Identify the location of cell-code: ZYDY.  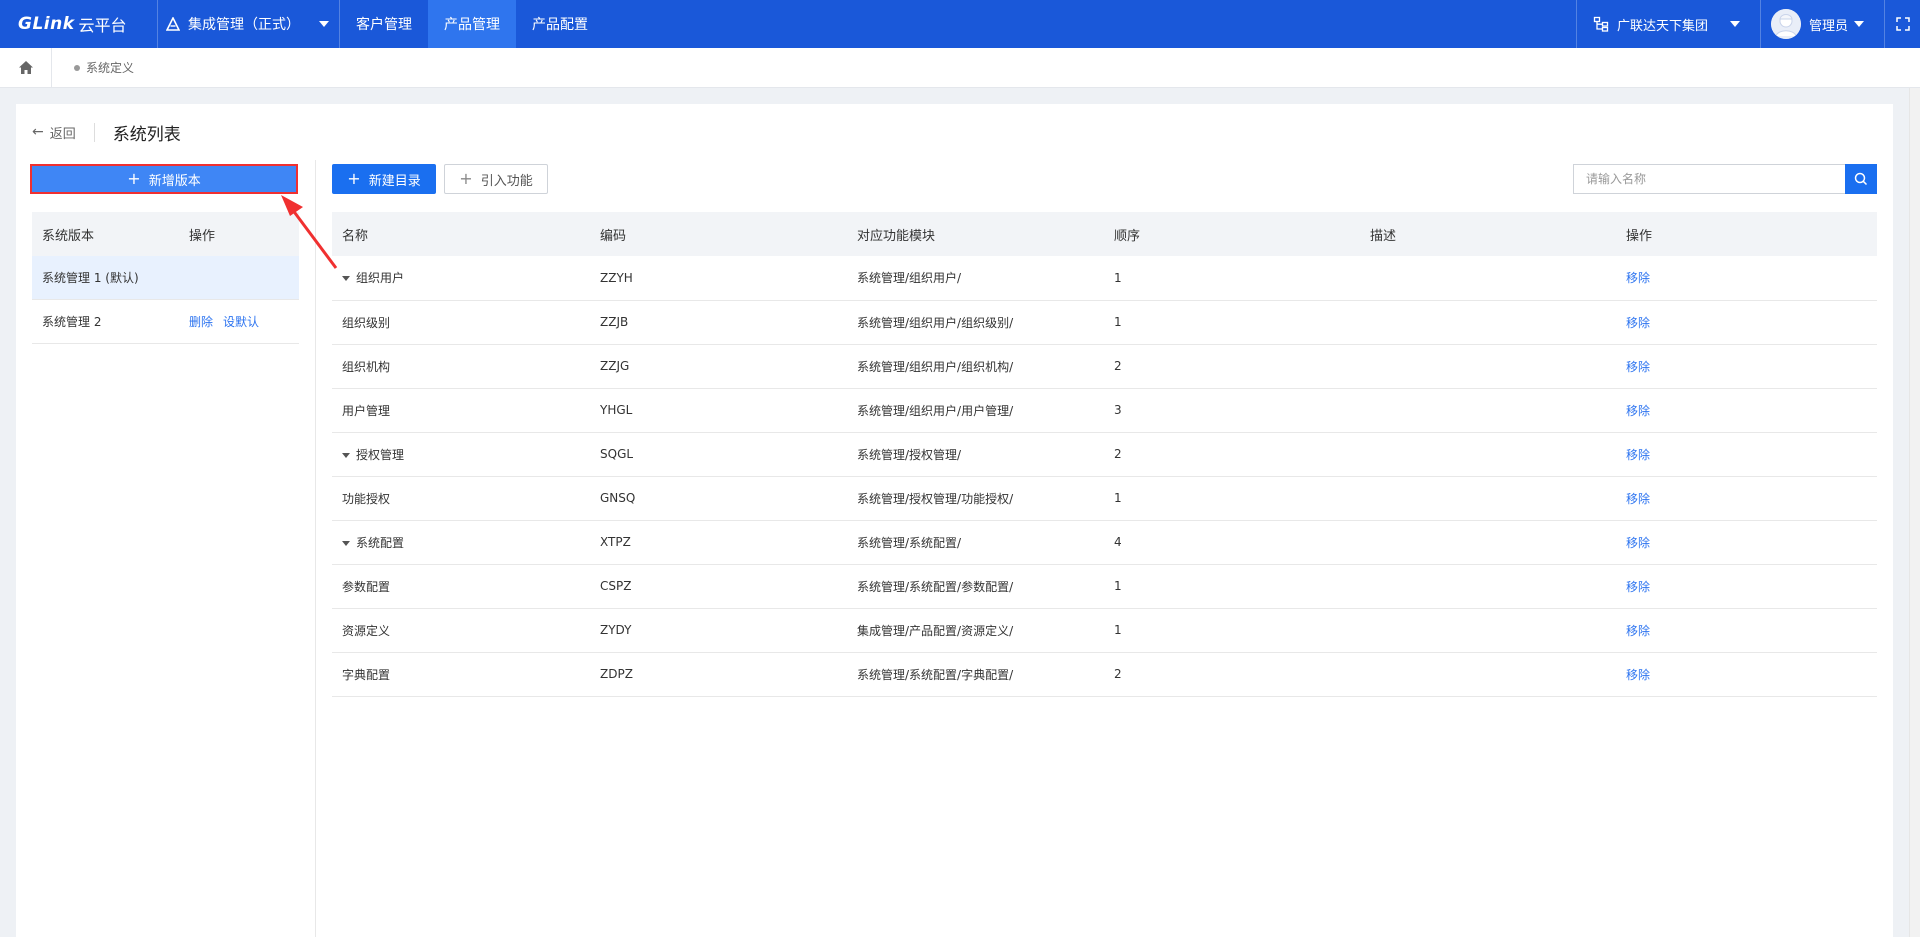
(718, 630).